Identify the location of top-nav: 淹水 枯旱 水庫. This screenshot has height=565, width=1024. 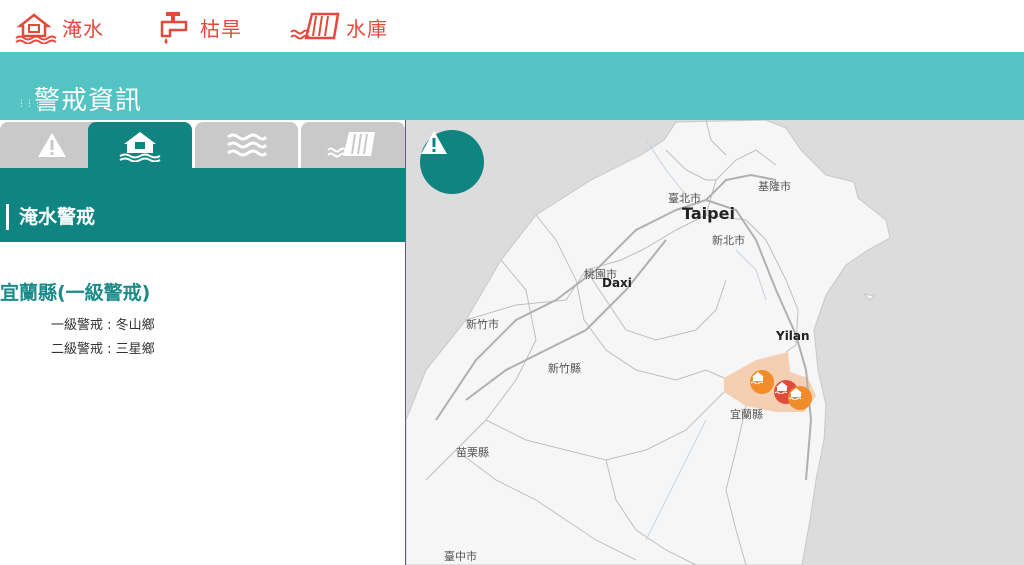
(512, 26).